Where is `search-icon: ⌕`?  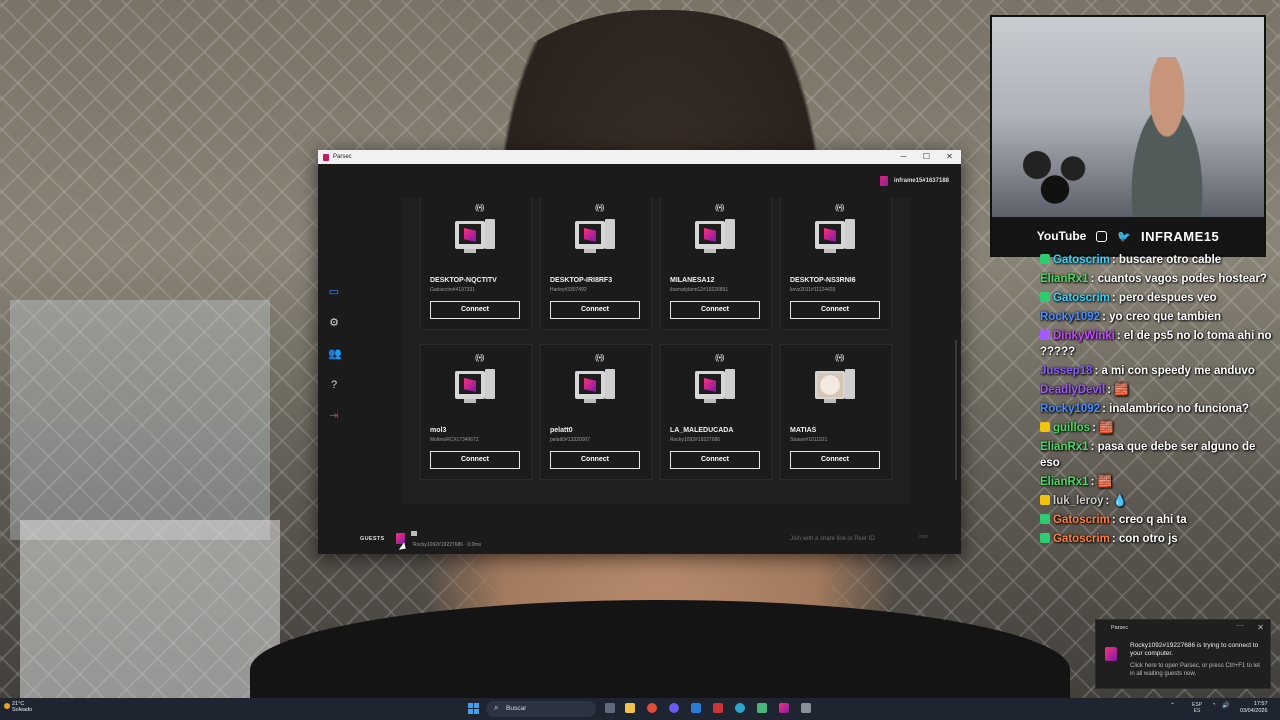 search-icon: ⌕ is located at coordinates (496, 707).